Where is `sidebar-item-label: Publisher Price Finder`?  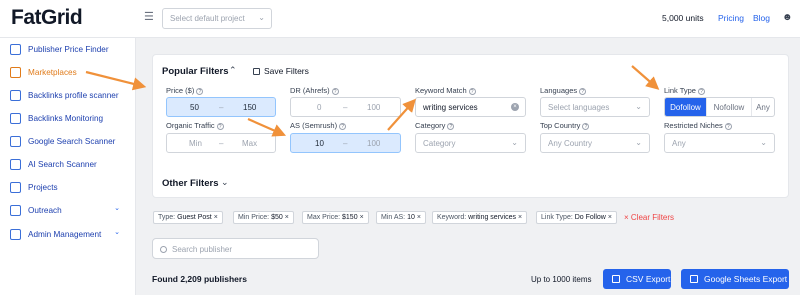
sidebar-item-label: Publisher Price Finder is located at coordinates (68, 49).